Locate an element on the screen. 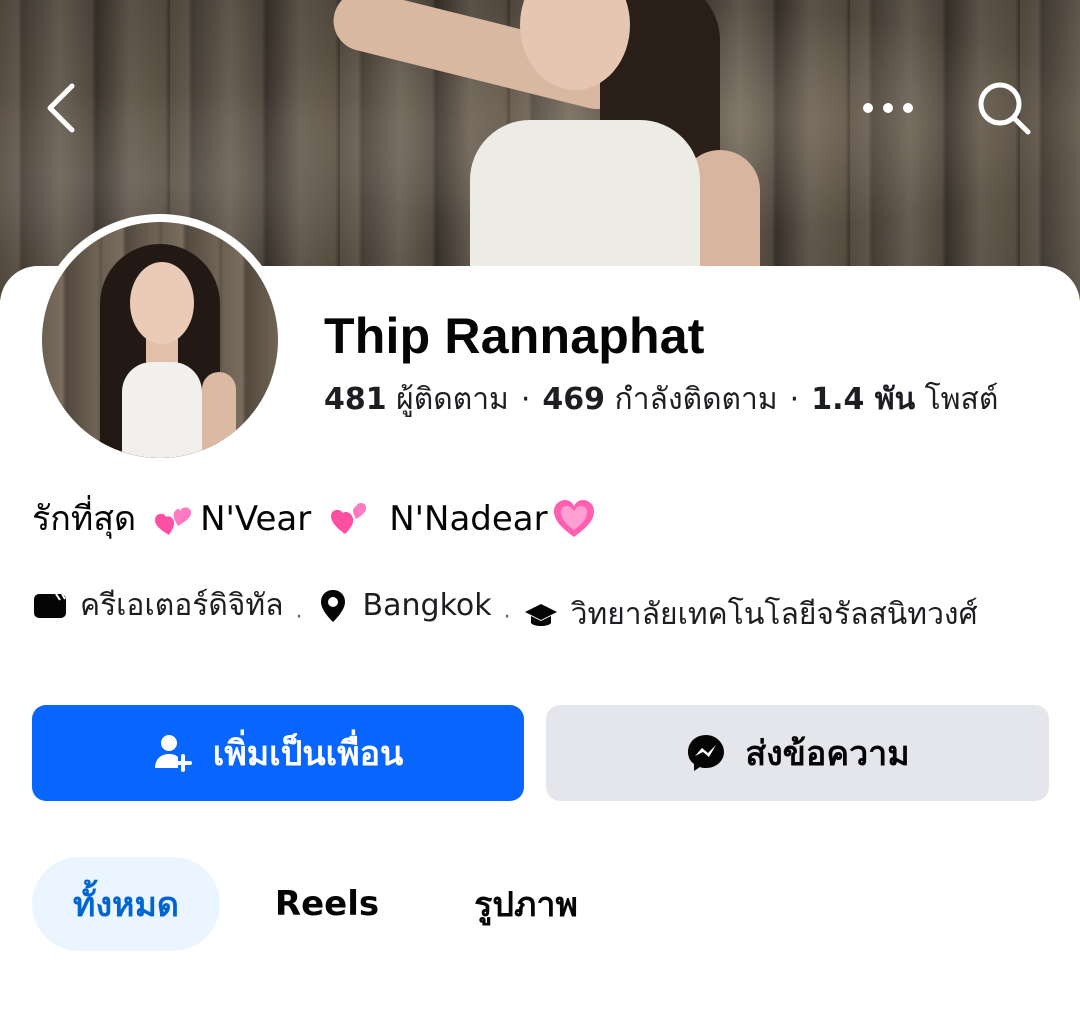 The width and height of the screenshot is (1080, 1012). ellipsis-icon is located at coordinates (888, 108).